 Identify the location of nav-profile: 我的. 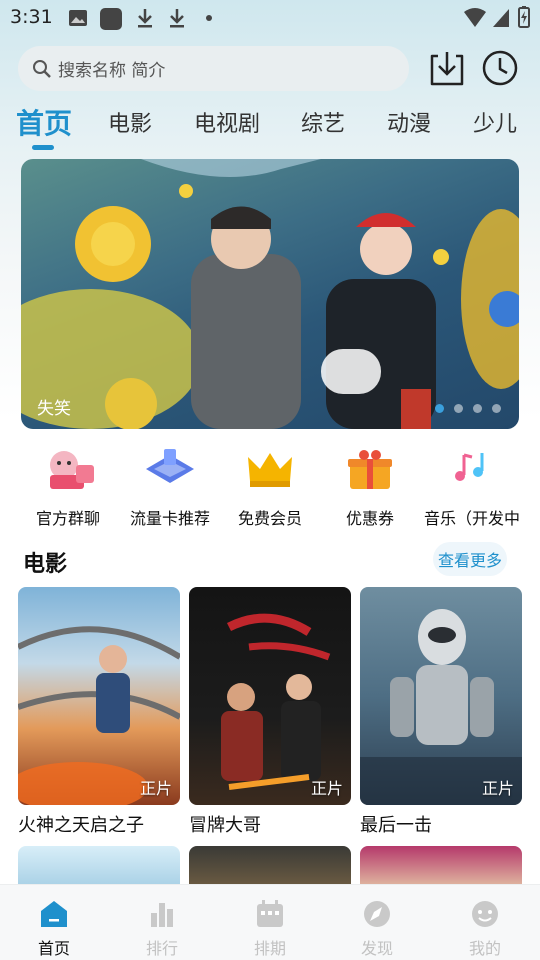
(485, 929).